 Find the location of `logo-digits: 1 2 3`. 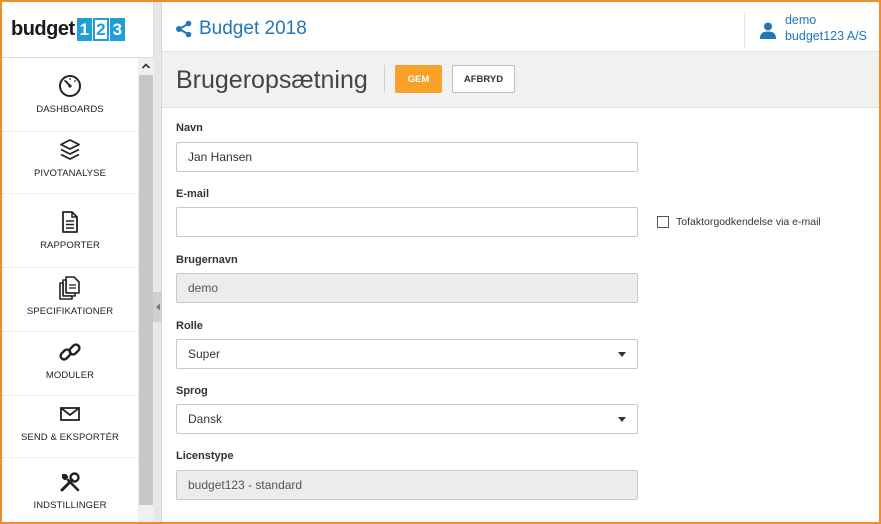

logo-digits: 1 2 3 is located at coordinates (101, 29).